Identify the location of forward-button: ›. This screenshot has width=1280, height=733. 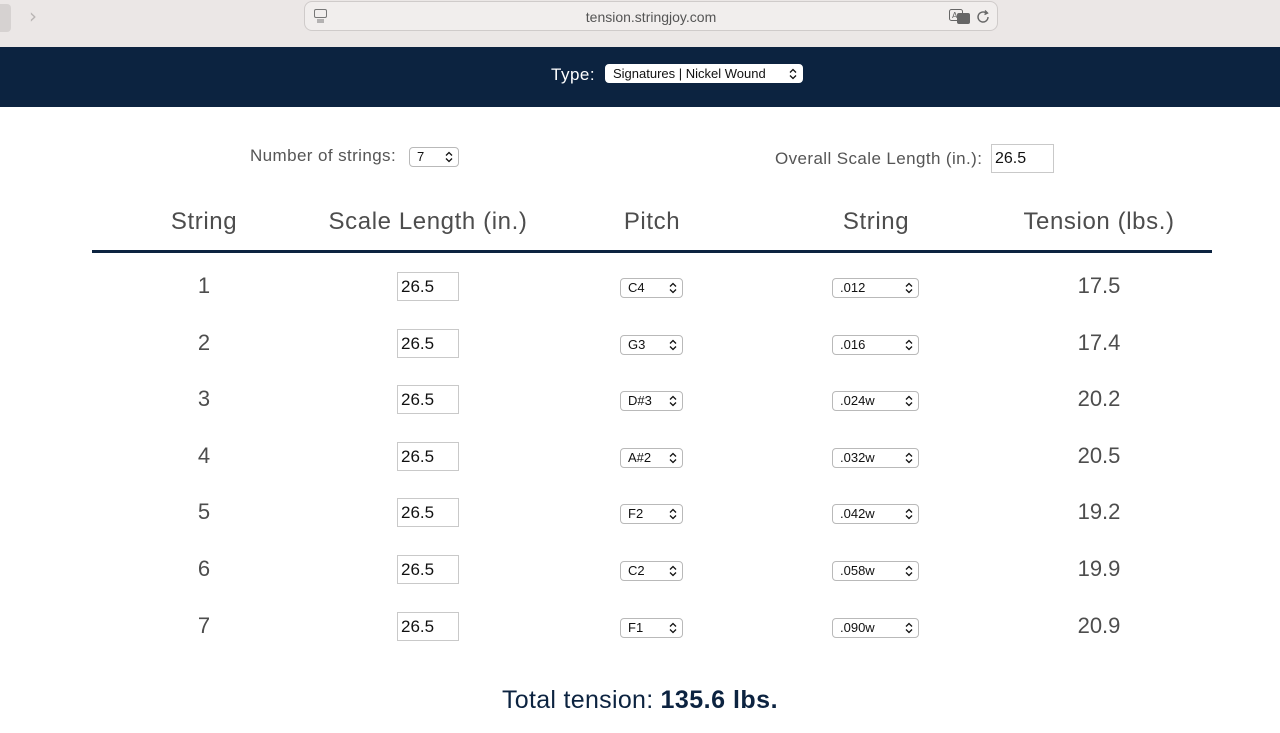
(33, 16).